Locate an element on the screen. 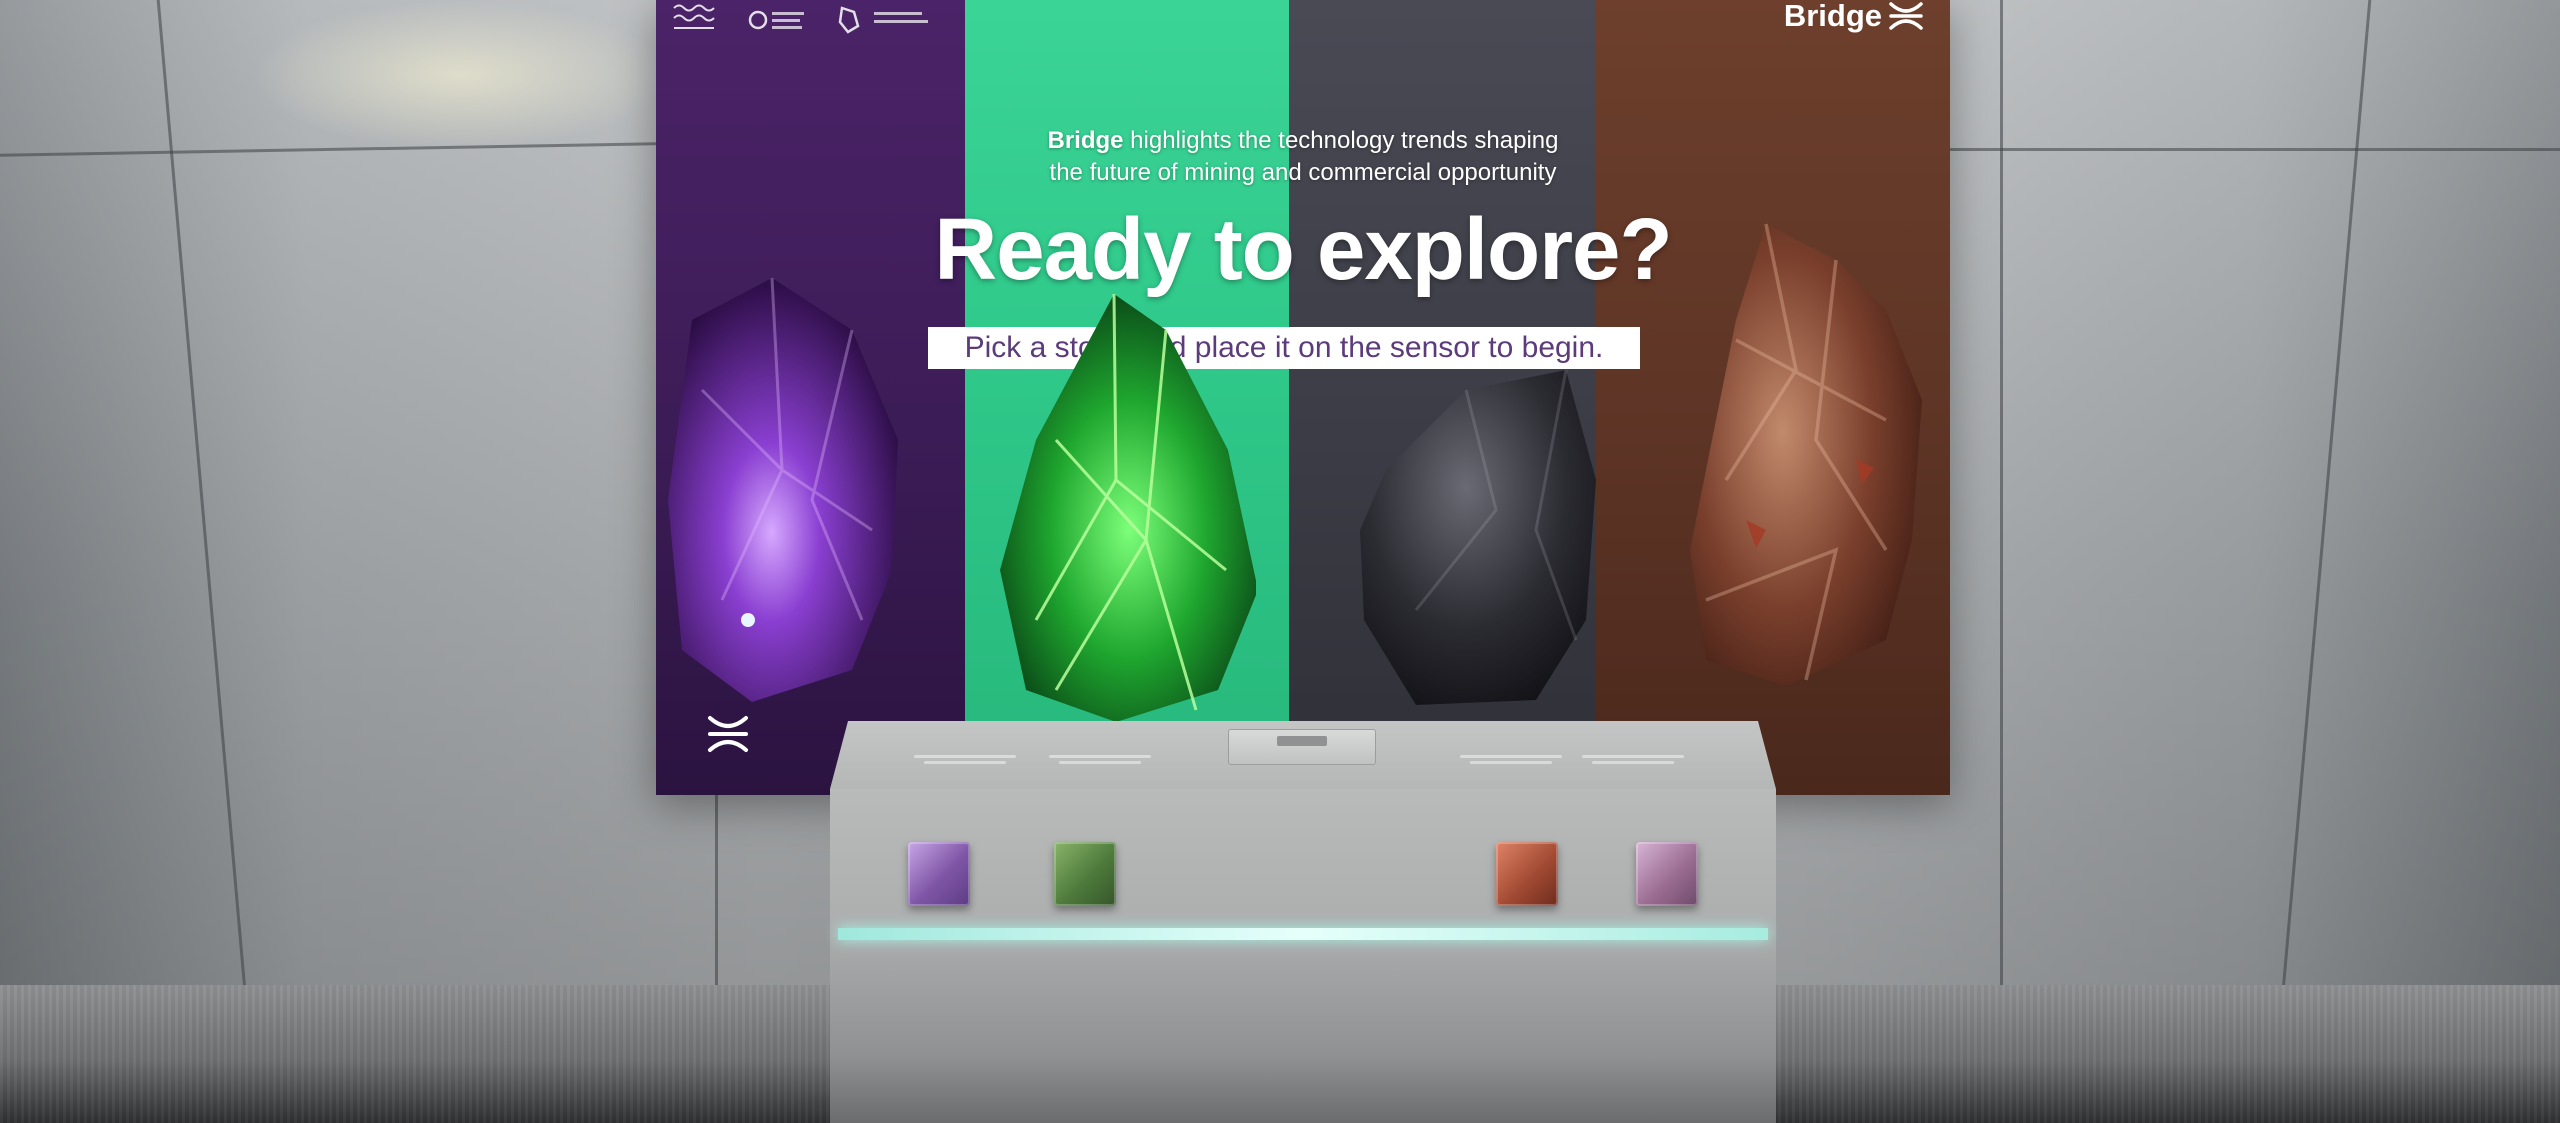  government-logo-icon is located at coordinates (694, 16).